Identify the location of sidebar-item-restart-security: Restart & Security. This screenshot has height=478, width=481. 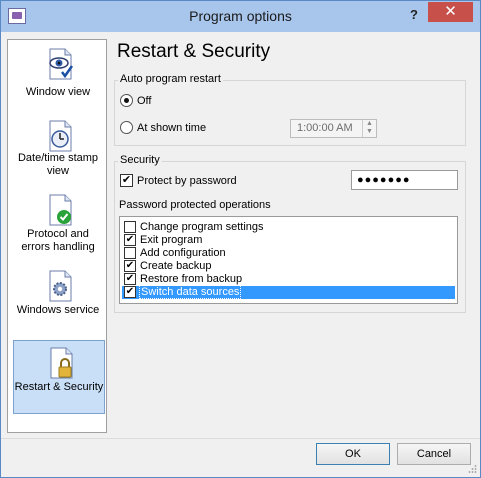
(59, 377).